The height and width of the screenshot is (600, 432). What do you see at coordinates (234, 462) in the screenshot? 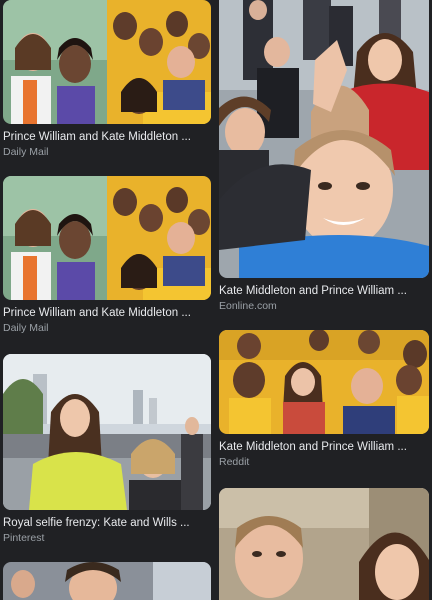
I see `result-source: Reddit` at bounding box center [234, 462].